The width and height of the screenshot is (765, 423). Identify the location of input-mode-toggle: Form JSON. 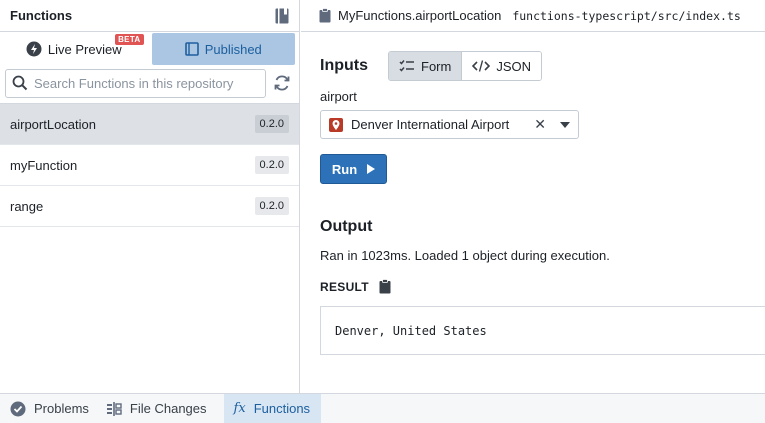
(465, 66).